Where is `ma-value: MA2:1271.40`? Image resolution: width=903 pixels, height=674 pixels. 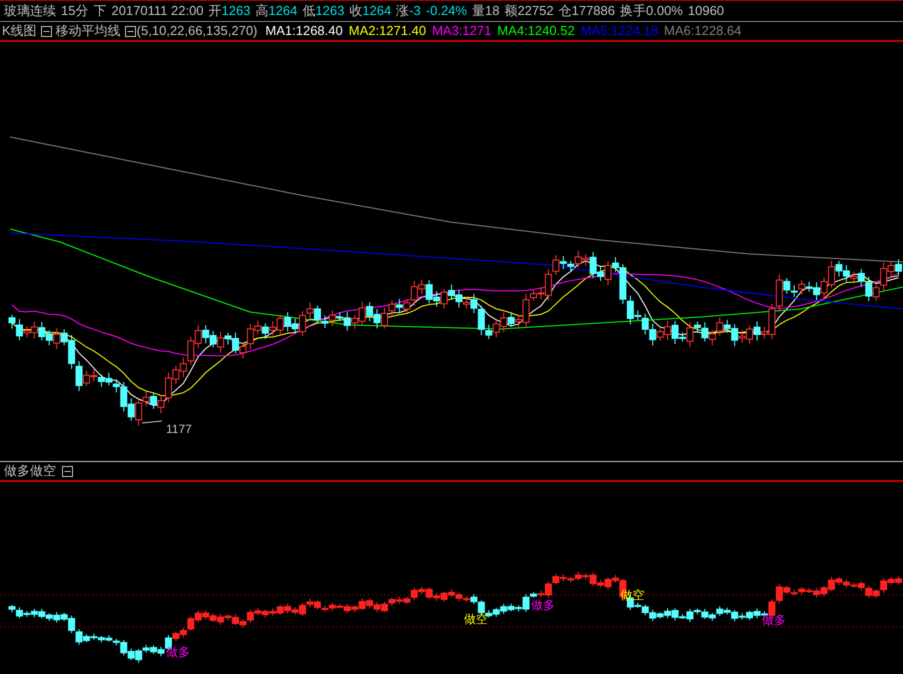 ma-value: MA2:1271.40 is located at coordinates (387, 31).